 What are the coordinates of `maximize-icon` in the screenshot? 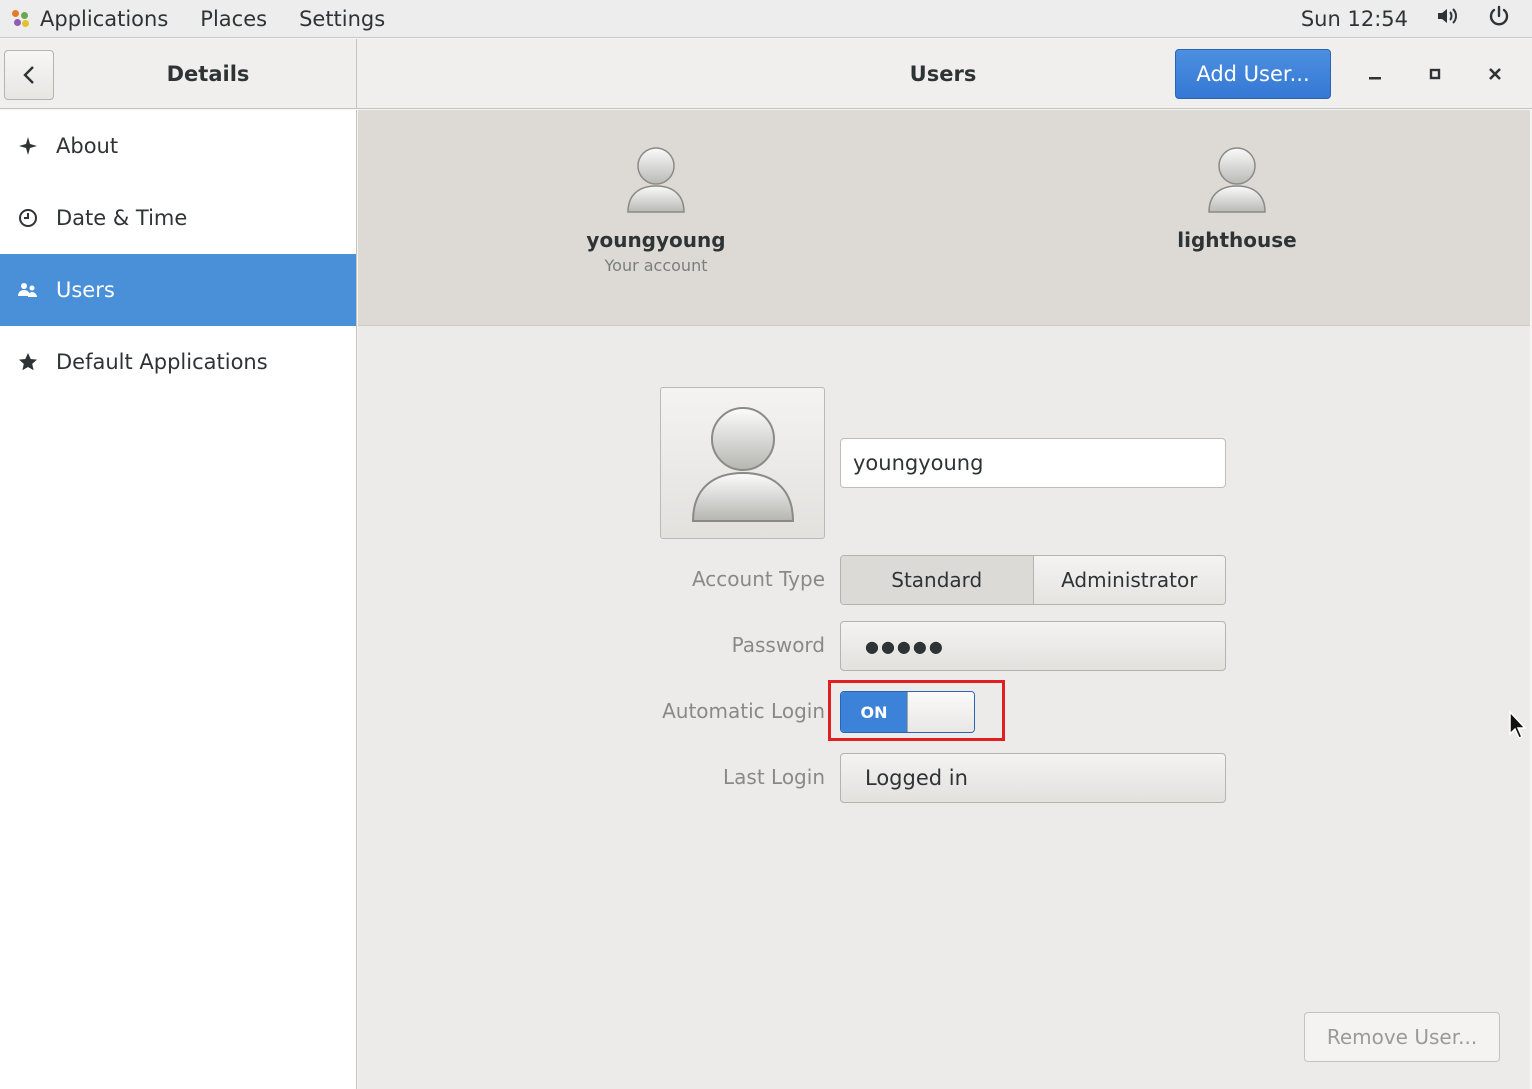 It's located at (1435, 74).